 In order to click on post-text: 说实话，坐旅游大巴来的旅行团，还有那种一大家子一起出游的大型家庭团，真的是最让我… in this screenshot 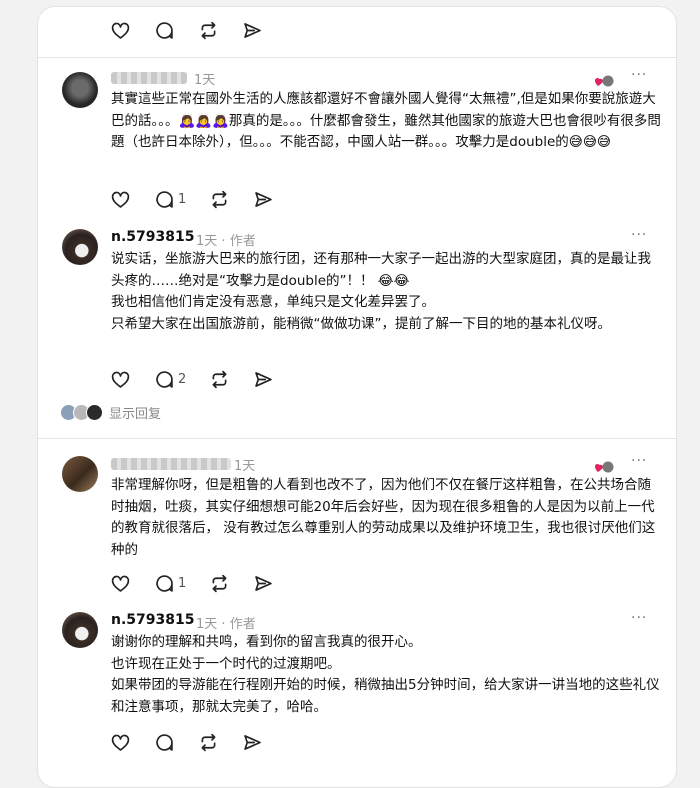, I will do `click(381, 291)`.